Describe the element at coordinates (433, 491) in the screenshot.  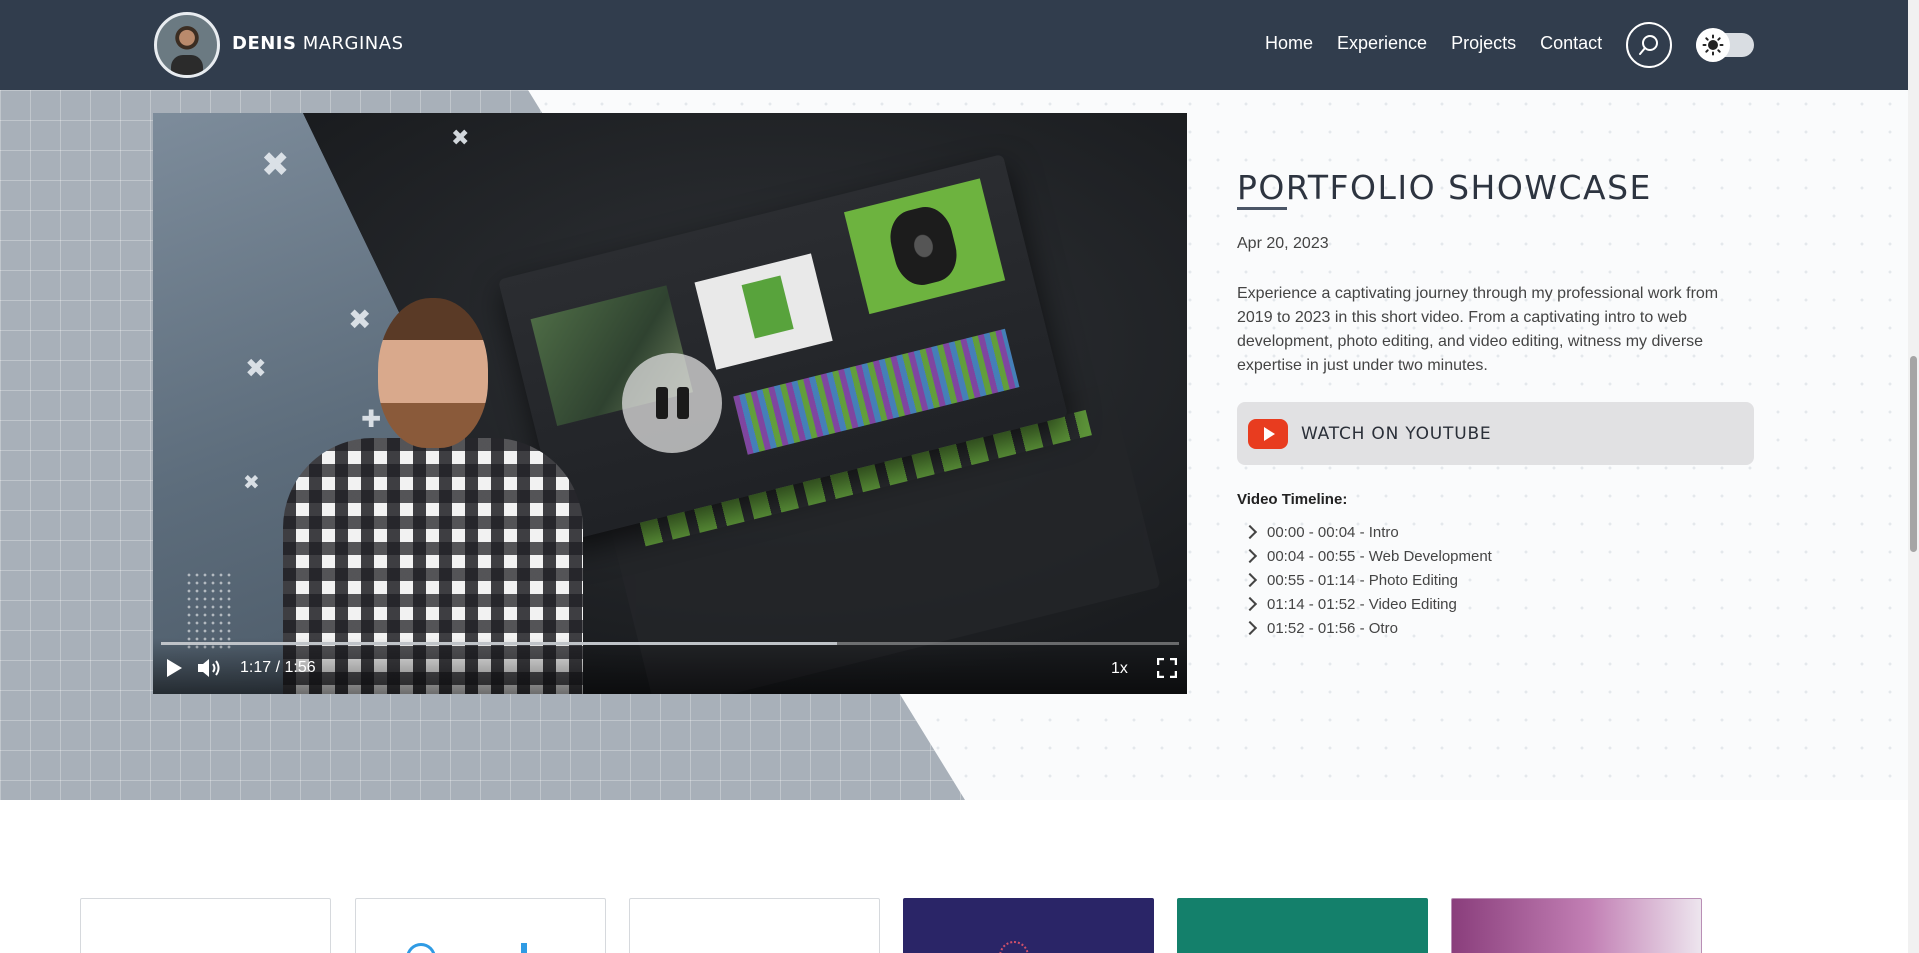
I see `video-frame-person` at that location.